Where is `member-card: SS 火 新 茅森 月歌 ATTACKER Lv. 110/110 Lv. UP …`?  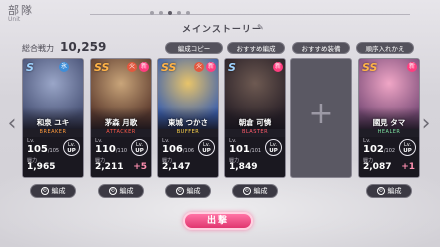 member-card: SS 火 新 茅森 月歌 ATTACKER Lv. 110/110 Lv. UP … is located at coordinates (121, 118).